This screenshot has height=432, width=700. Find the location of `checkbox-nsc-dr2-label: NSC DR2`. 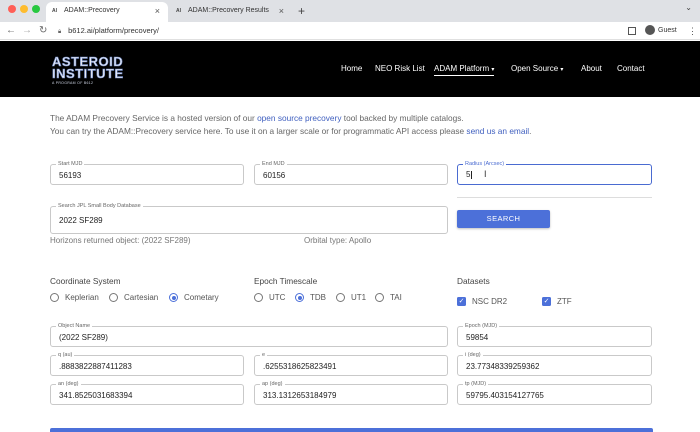

checkbox-nsc-dr2-label: NSC DR2 is located at coordinates (490, 301).